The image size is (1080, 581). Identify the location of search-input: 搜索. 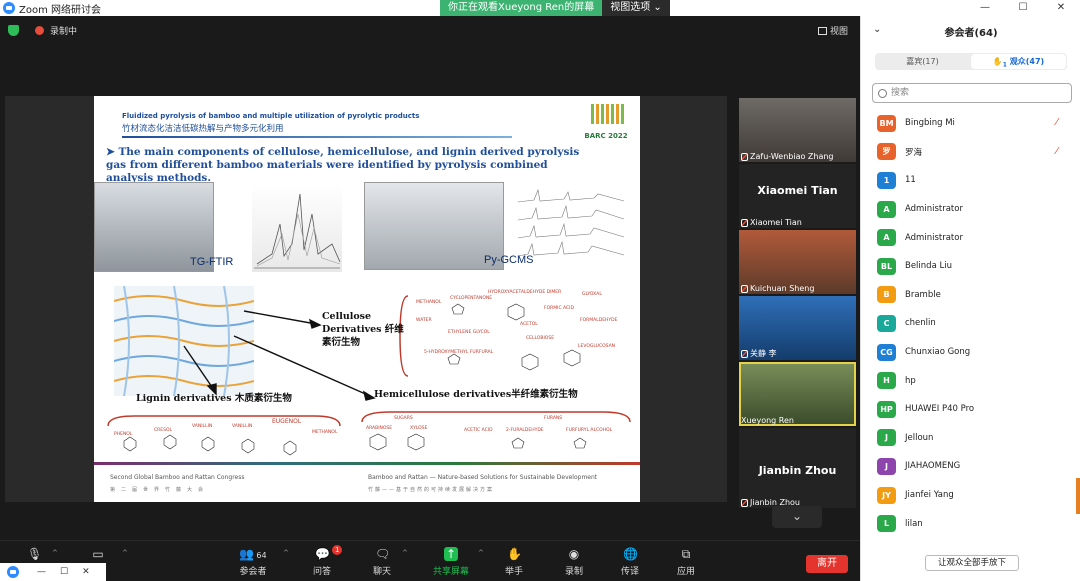
(972, 93).